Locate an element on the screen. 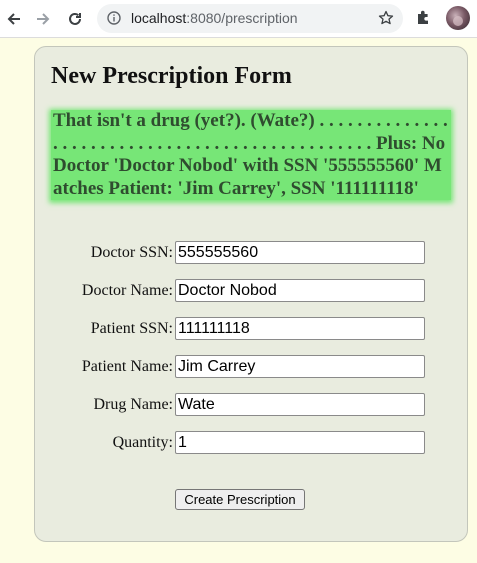 The width and height of the screenshot is (477, 563). quantity-label: Quantity: is located at coordinates (142, 442).